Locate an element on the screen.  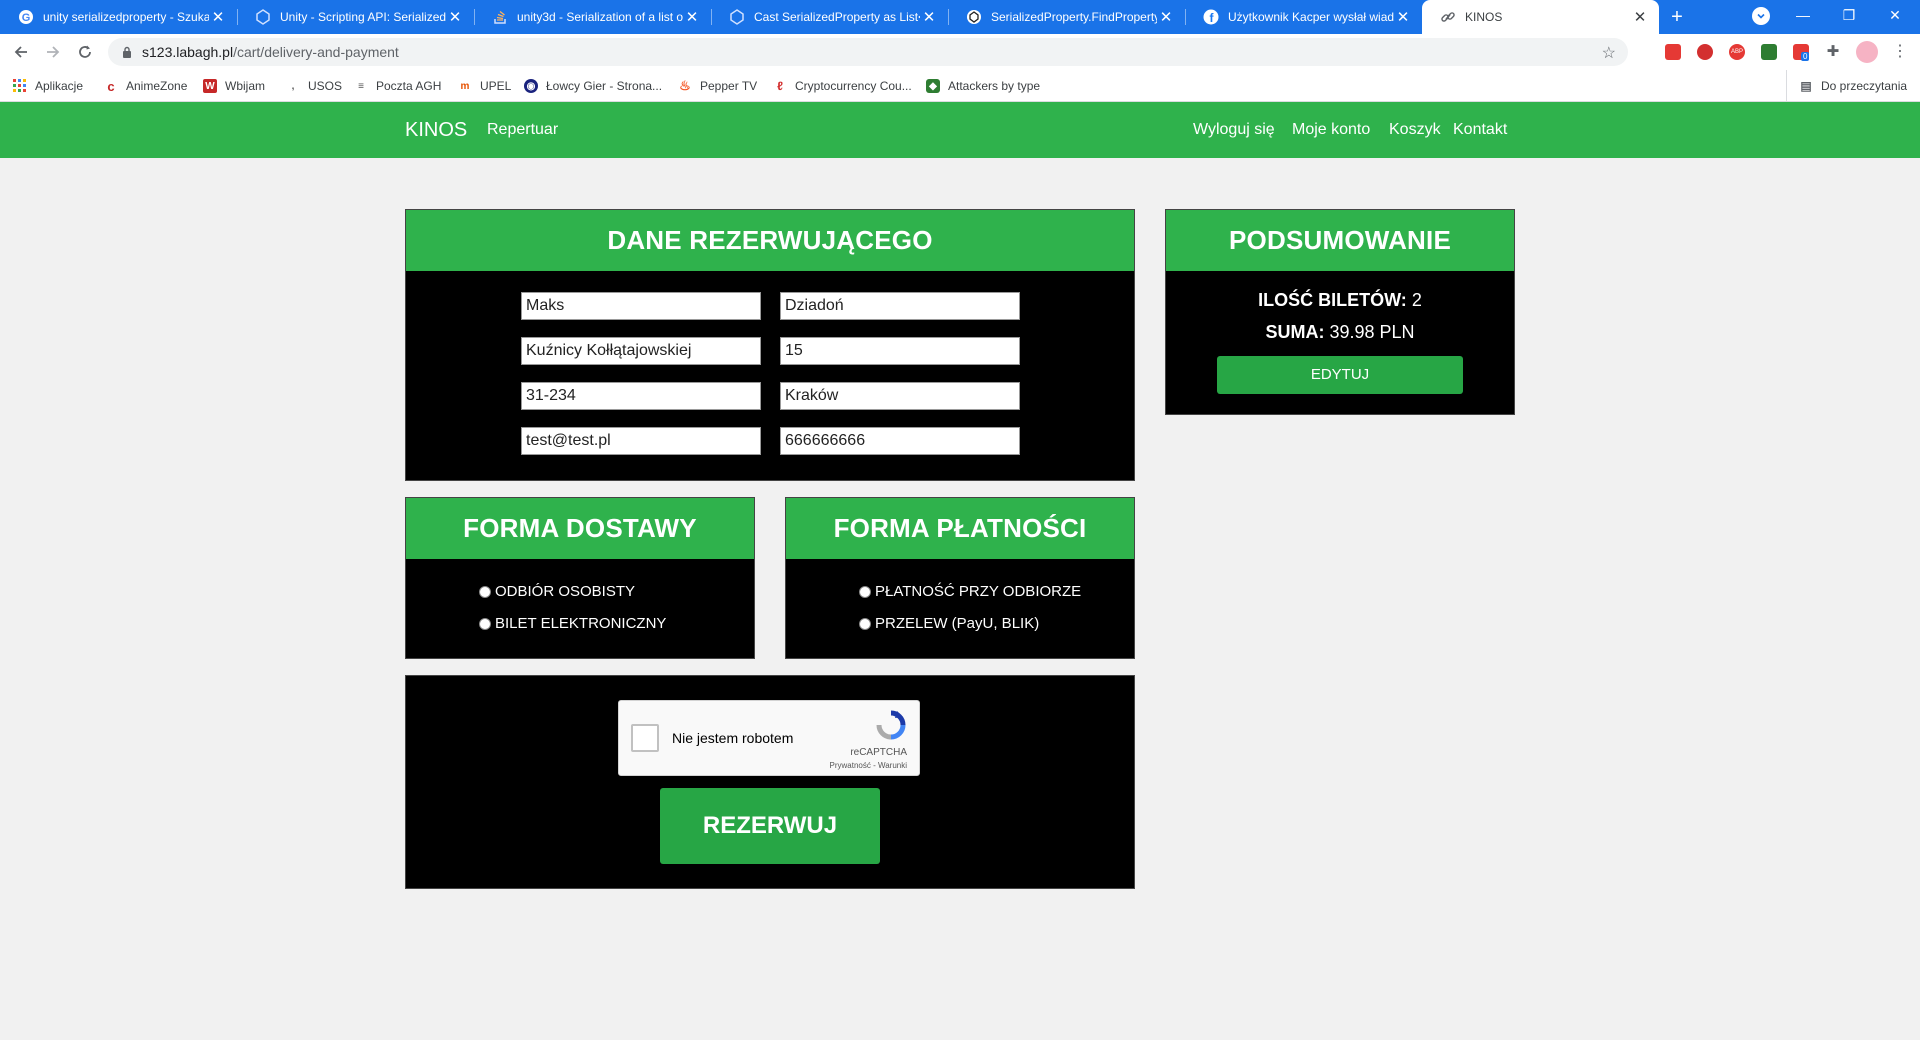
reservation-panel: DANE REZERWUJĄCEGO is located at coordinates (770, 345).